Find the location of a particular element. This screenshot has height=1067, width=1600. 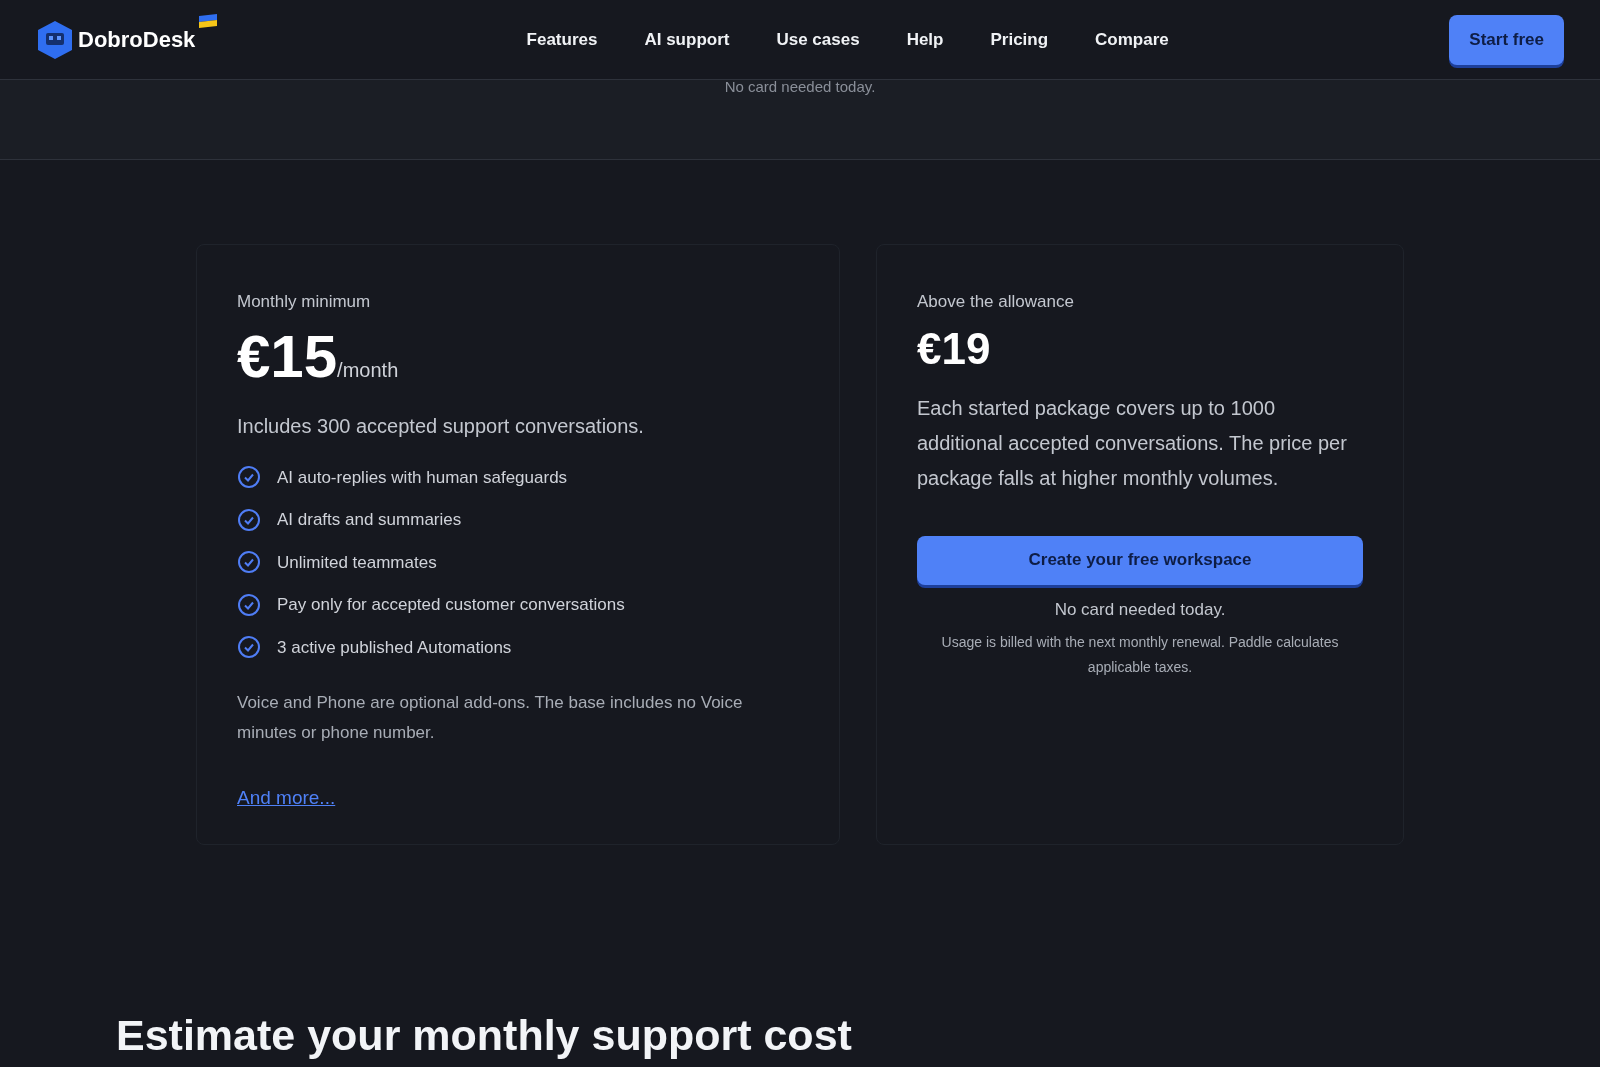

create-workspace-button: Create your free workspace is located at coordinates (1140, 560).